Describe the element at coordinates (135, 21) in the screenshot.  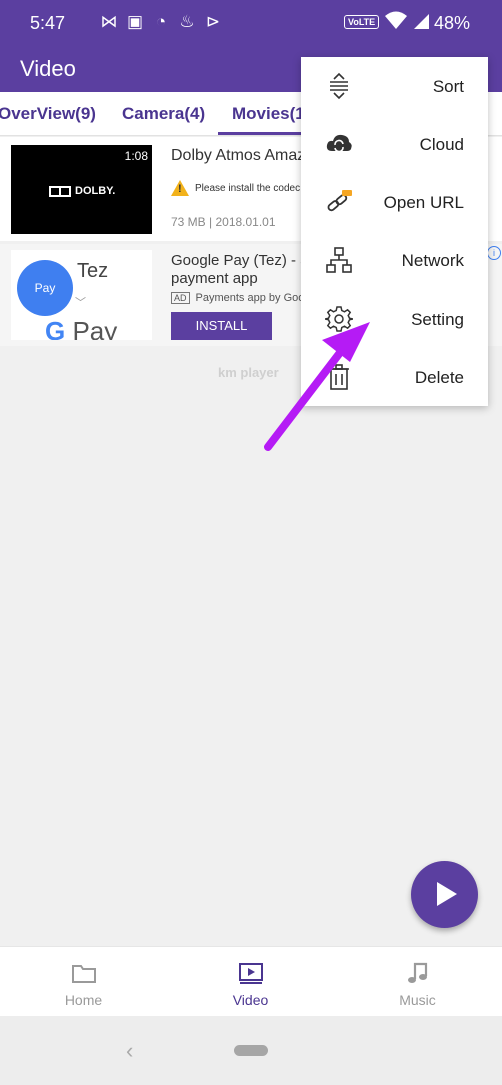
I see `image-notification-icon: ▣` at that location.